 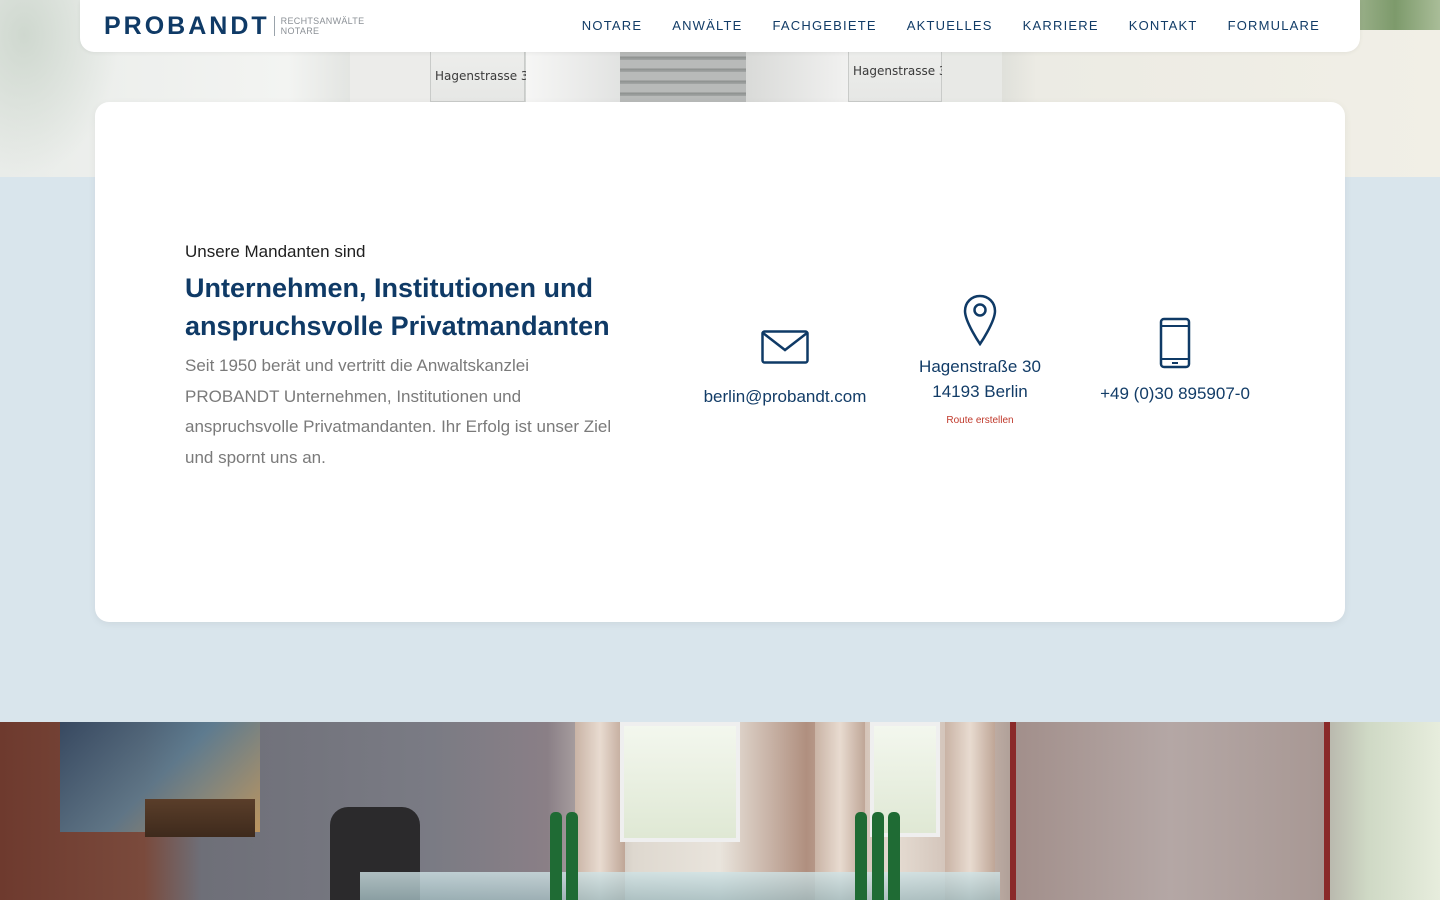 What do you see at coordinates (1274, 26) in the screenshot?
I see `nav-item-formulare: FORMULARE` at bounding box center [1274, 26].